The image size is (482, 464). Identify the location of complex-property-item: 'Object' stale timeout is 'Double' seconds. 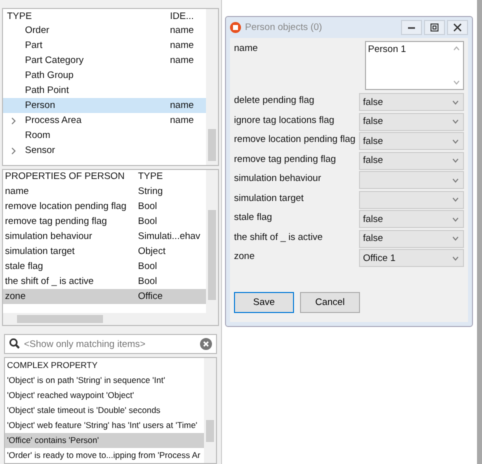
(104, 410).